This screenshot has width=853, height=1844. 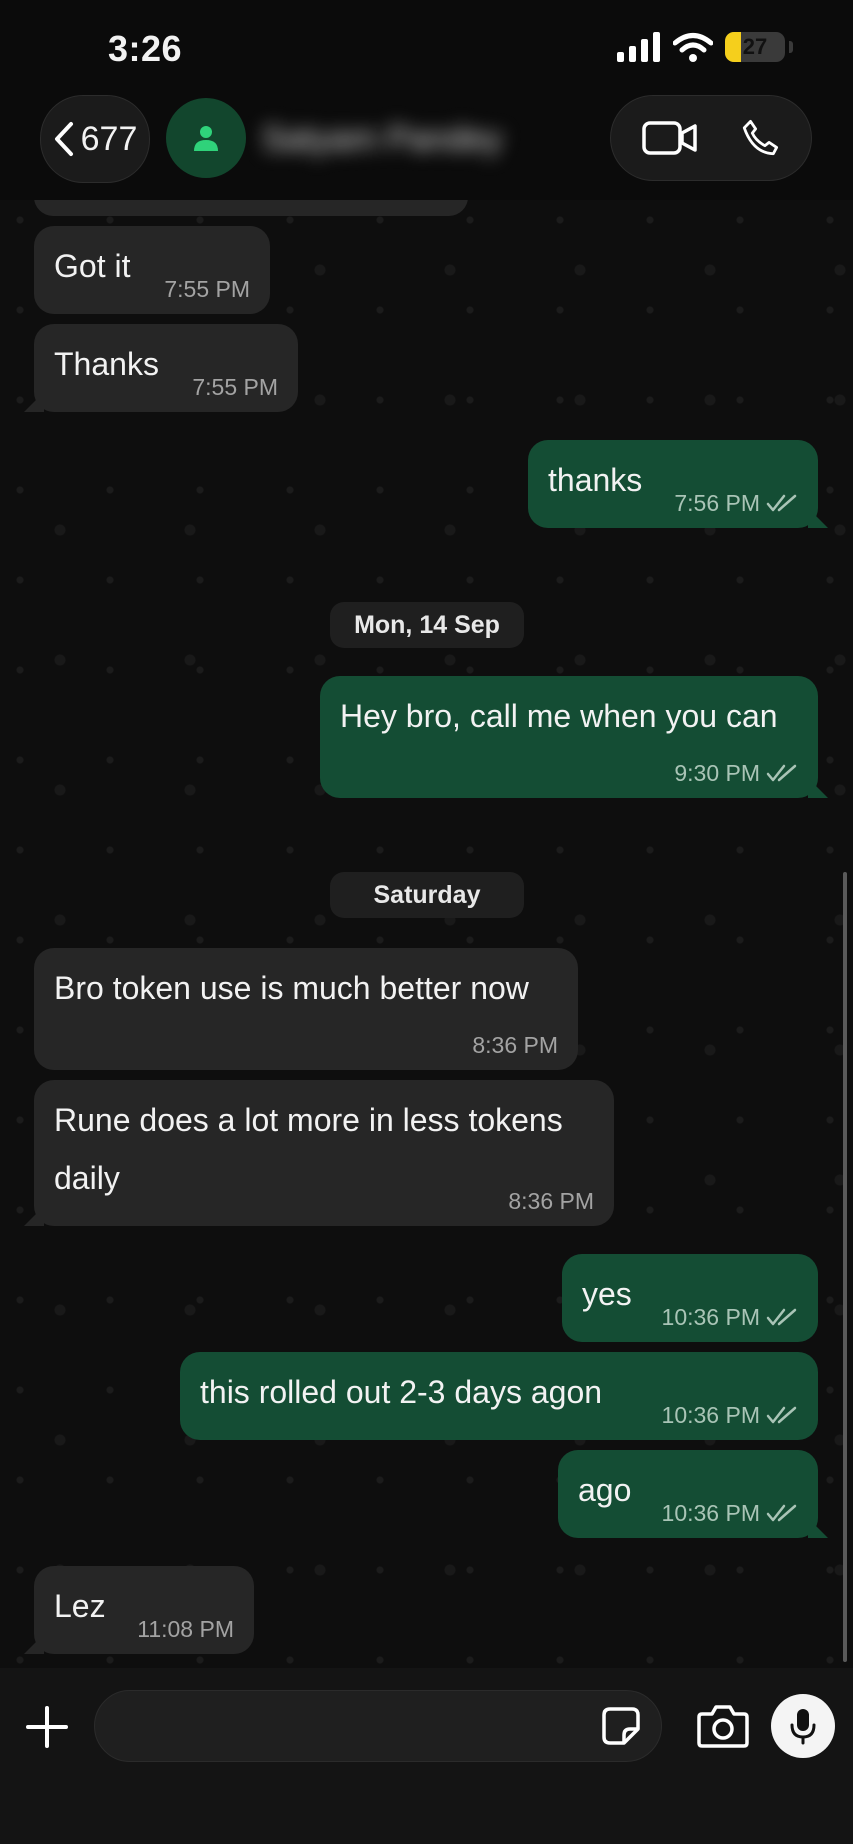 I want to click on back-button: 677, so click(x=95, y=139).